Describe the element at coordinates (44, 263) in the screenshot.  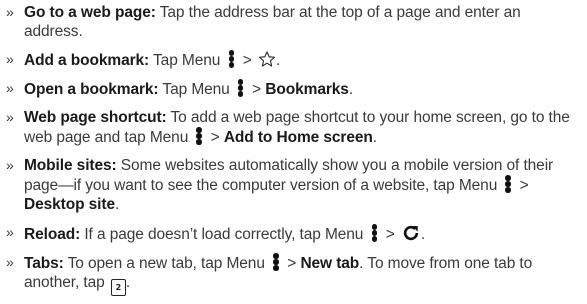
I see `item-title: Tabs:` at that location.